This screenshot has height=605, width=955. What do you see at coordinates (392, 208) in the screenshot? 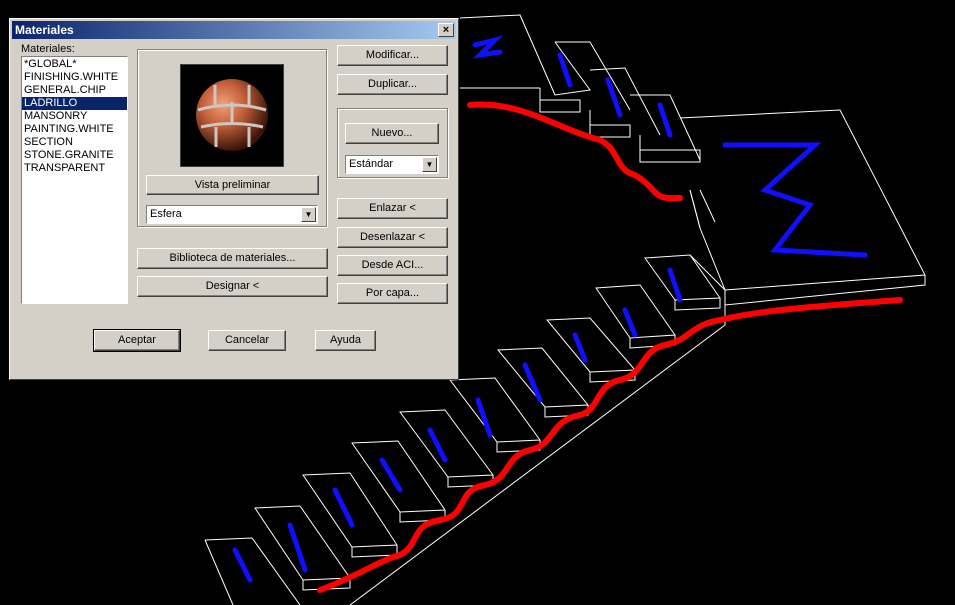
I see `attach-button: Enlazar <` at bounding box center [392, 208].